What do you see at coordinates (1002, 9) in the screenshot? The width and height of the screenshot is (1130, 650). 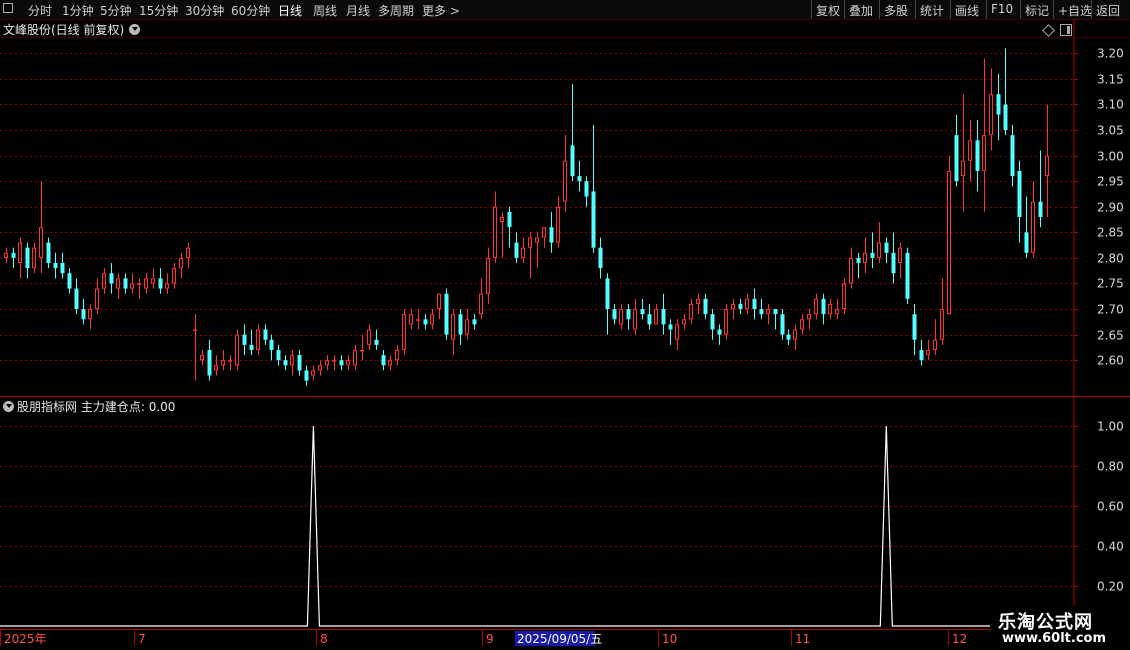 I see `tool-button-5: F10` at bounding box center [1002, 9].